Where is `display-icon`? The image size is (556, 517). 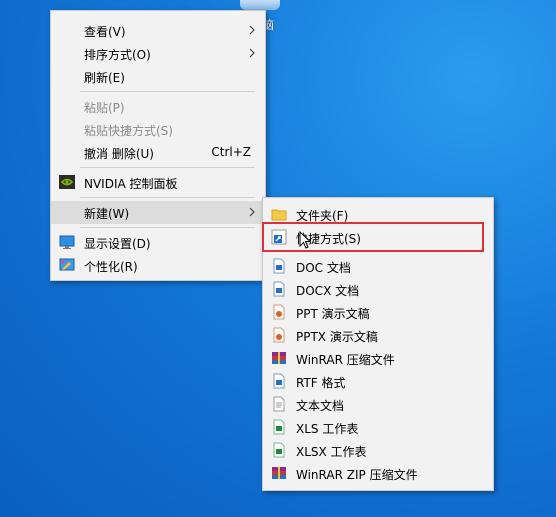
display-icon is located at coordinates (67, 242).